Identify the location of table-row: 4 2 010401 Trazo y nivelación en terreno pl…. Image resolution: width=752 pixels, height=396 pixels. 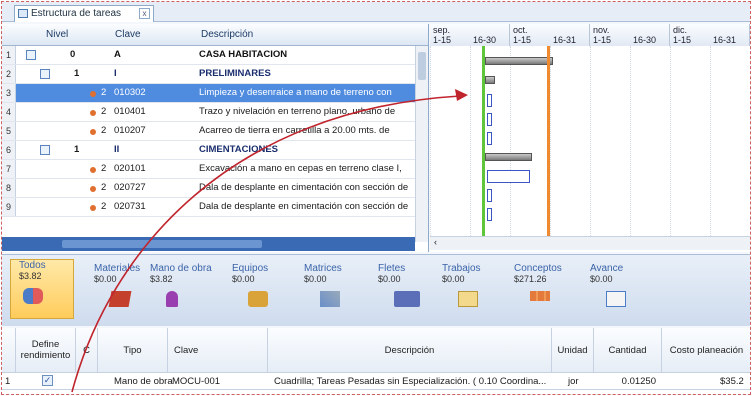
(215, 112).